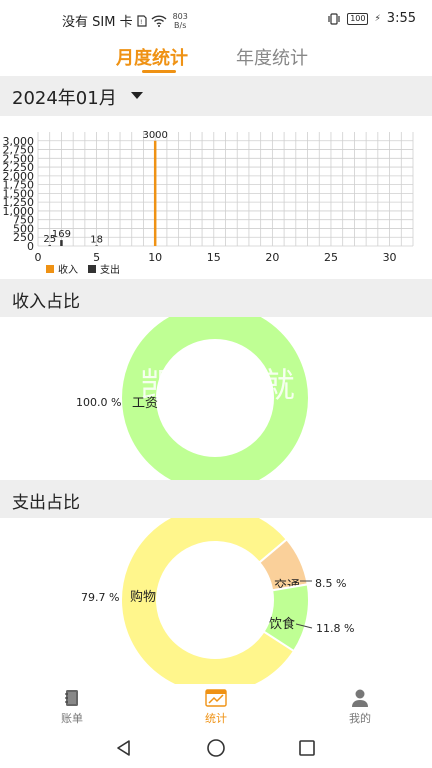  Describe the element at coordinates (401, 18) in the screenshot. I see `clock: 3:55` at that location.